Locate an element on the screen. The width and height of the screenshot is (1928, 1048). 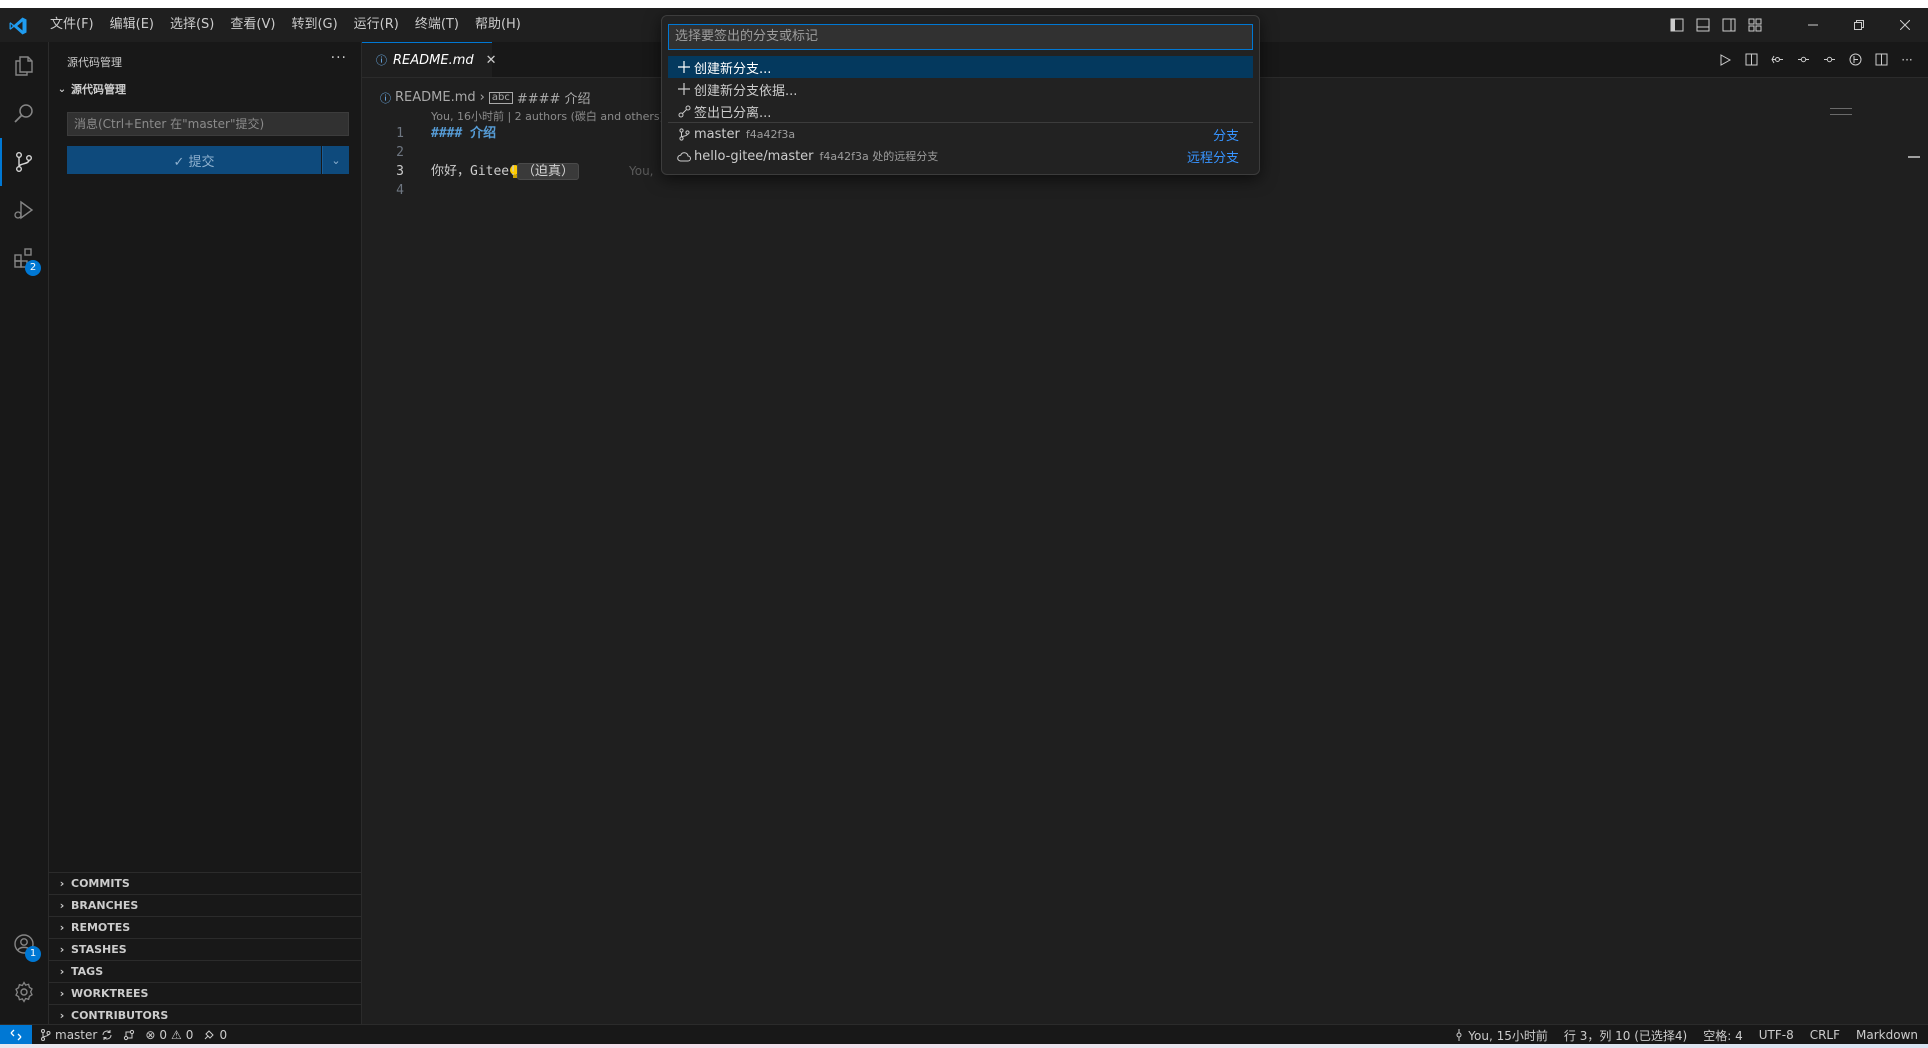
menu-terminal: 终端(T) is located at coordinates (437, 25).